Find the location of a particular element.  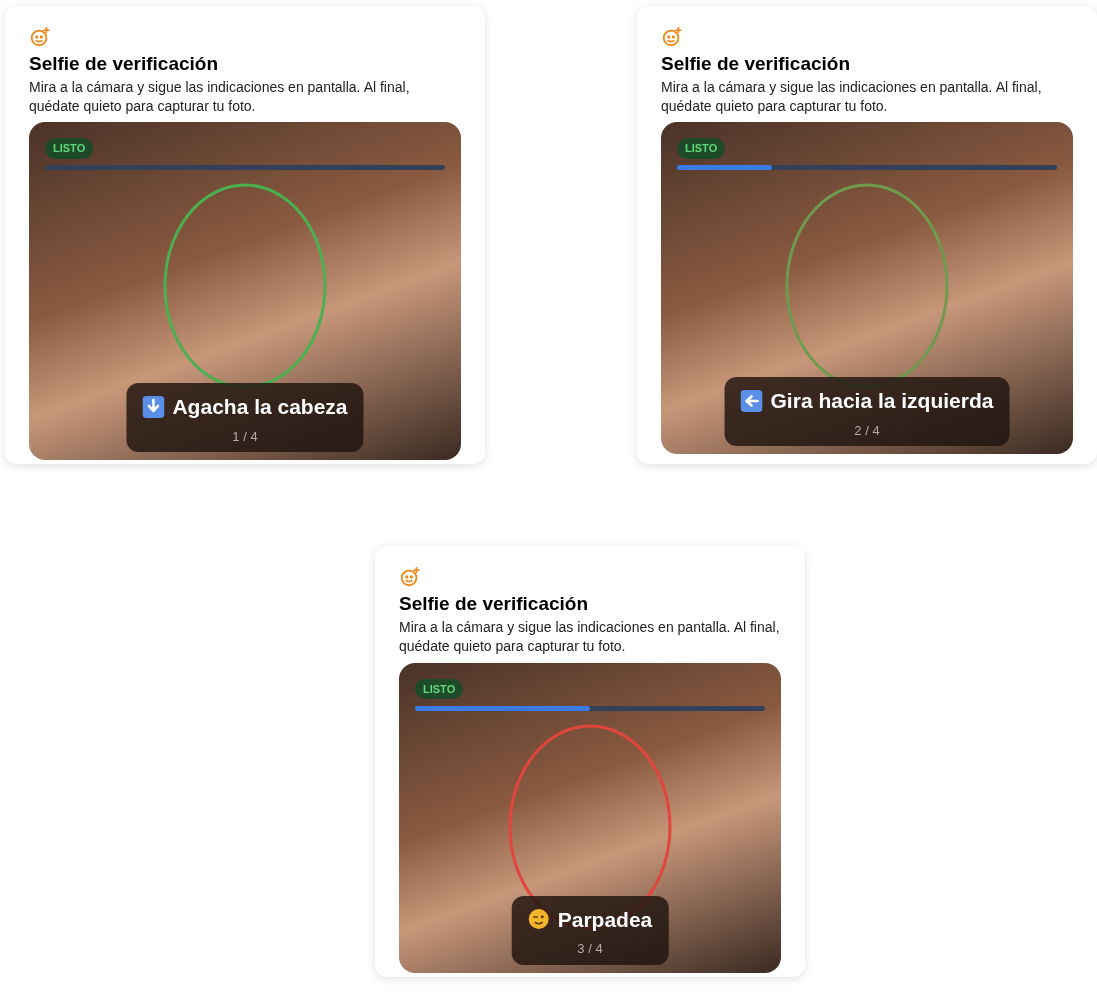

instruction-text: Gira hacia la izquierda is located at coordinates (882, 401).